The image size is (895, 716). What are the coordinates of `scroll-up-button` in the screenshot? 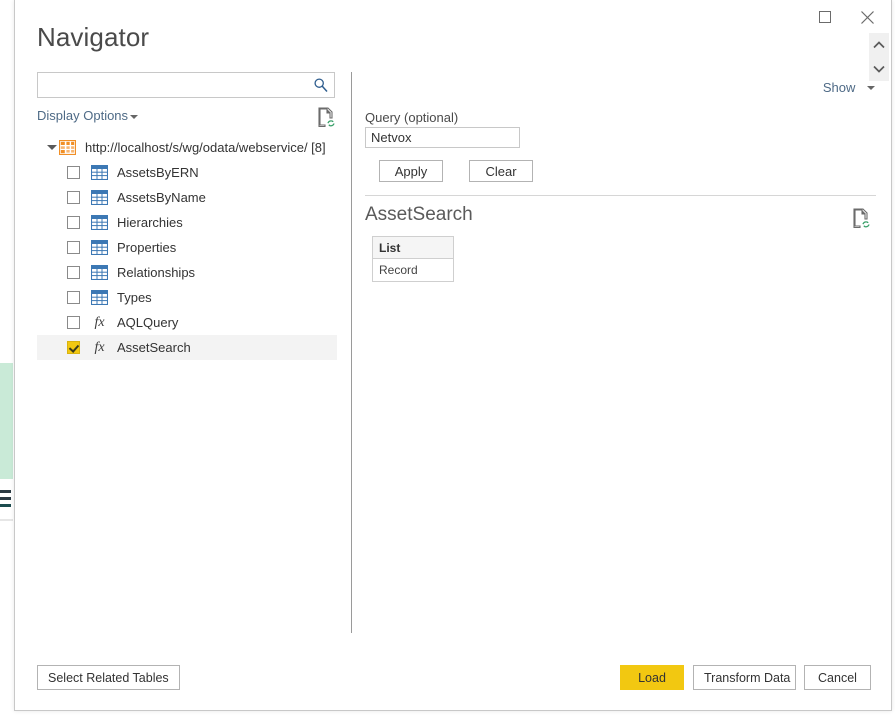 It's located at (879, 45).